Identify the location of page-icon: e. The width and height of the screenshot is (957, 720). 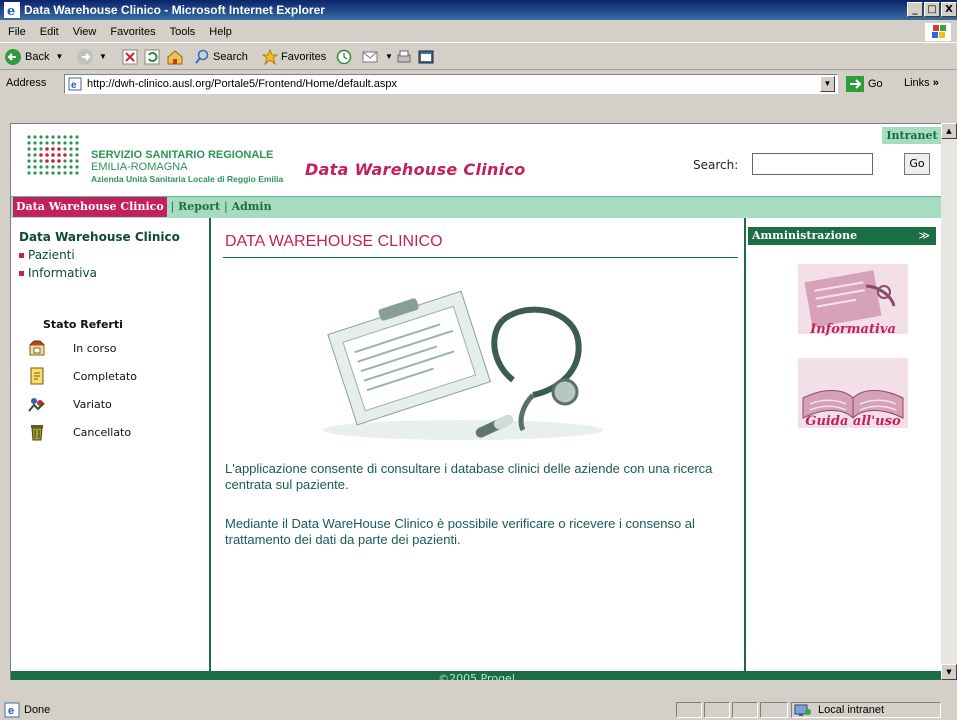
(75, 84).